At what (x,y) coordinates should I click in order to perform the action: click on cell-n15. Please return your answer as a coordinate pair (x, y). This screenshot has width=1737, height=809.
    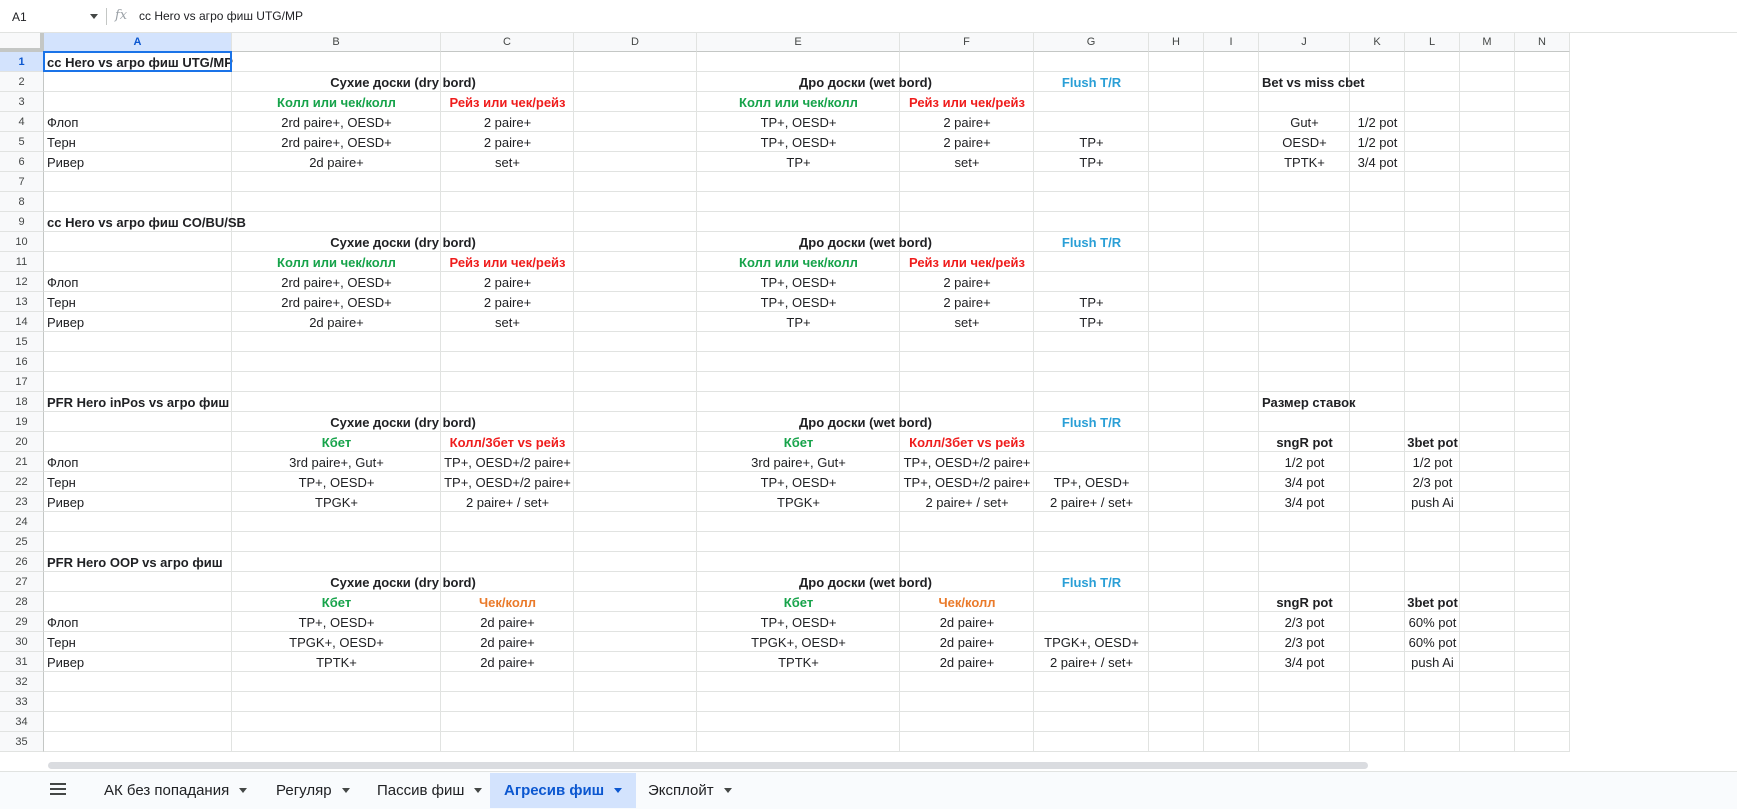
    Looking at the image, I should click on (1542, 342).